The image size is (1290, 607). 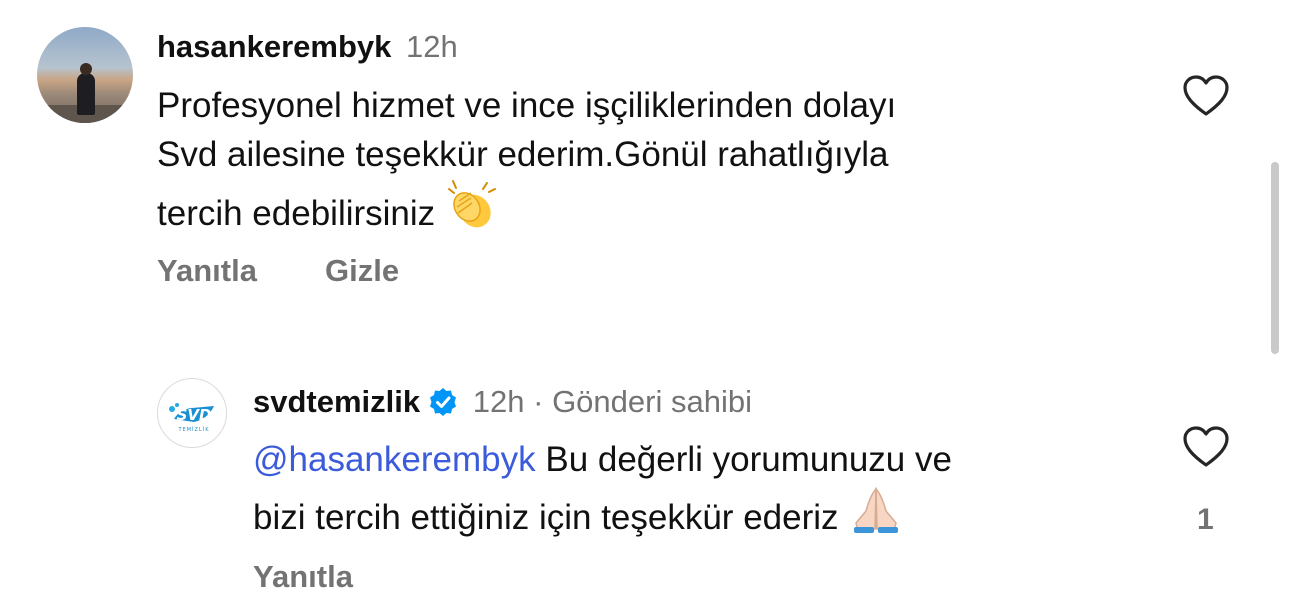 What do you see at coordinates (526, 212) in the screenshot?
I see `comment-line-with-emoji: tercih edebilirsiniz` at bounding box center [526, 212].